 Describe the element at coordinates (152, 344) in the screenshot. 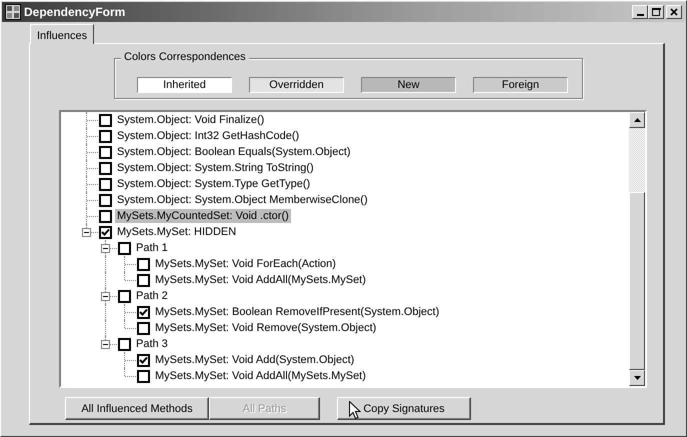

I see `tree-item: Path 3` at that location.